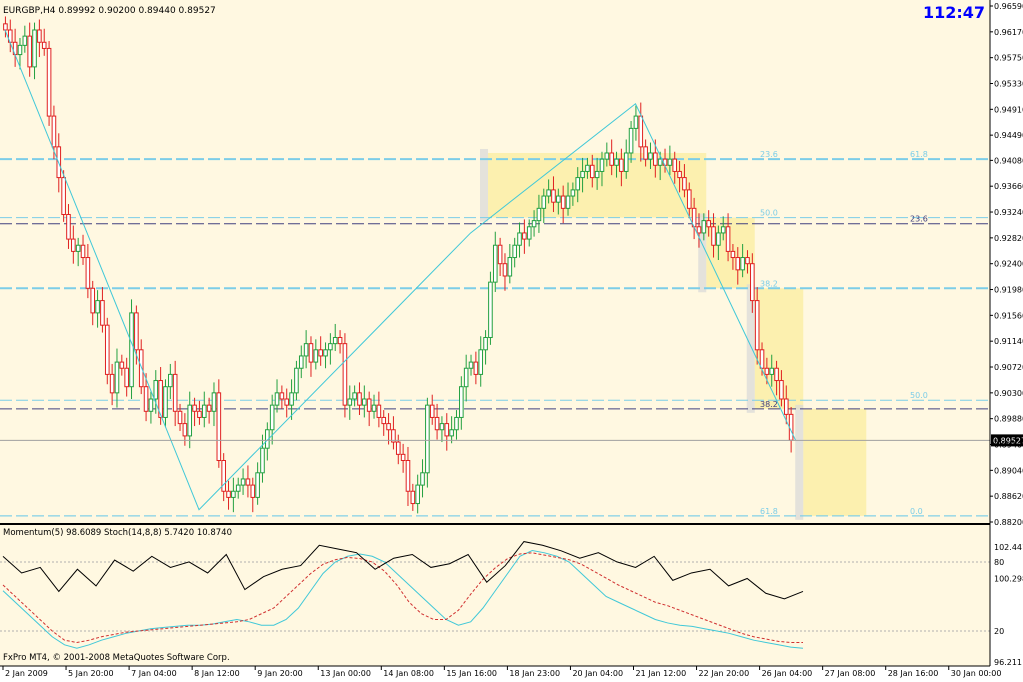  I want to click on fib-label-6: 38.2, so click(769, 404).